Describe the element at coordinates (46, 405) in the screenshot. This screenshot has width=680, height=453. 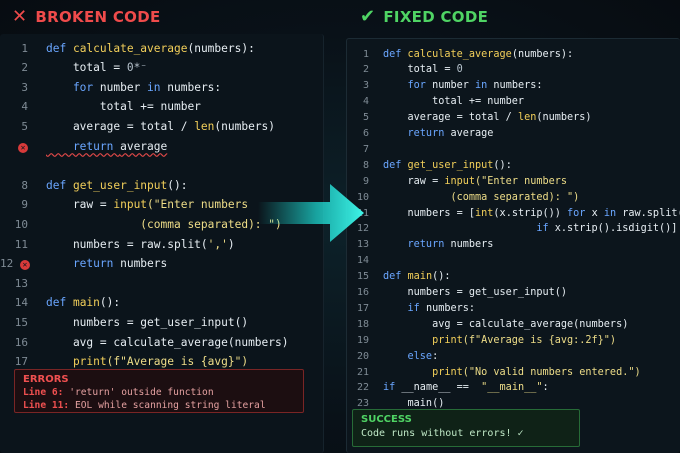
I see `error-location: Line 11:` at that location.